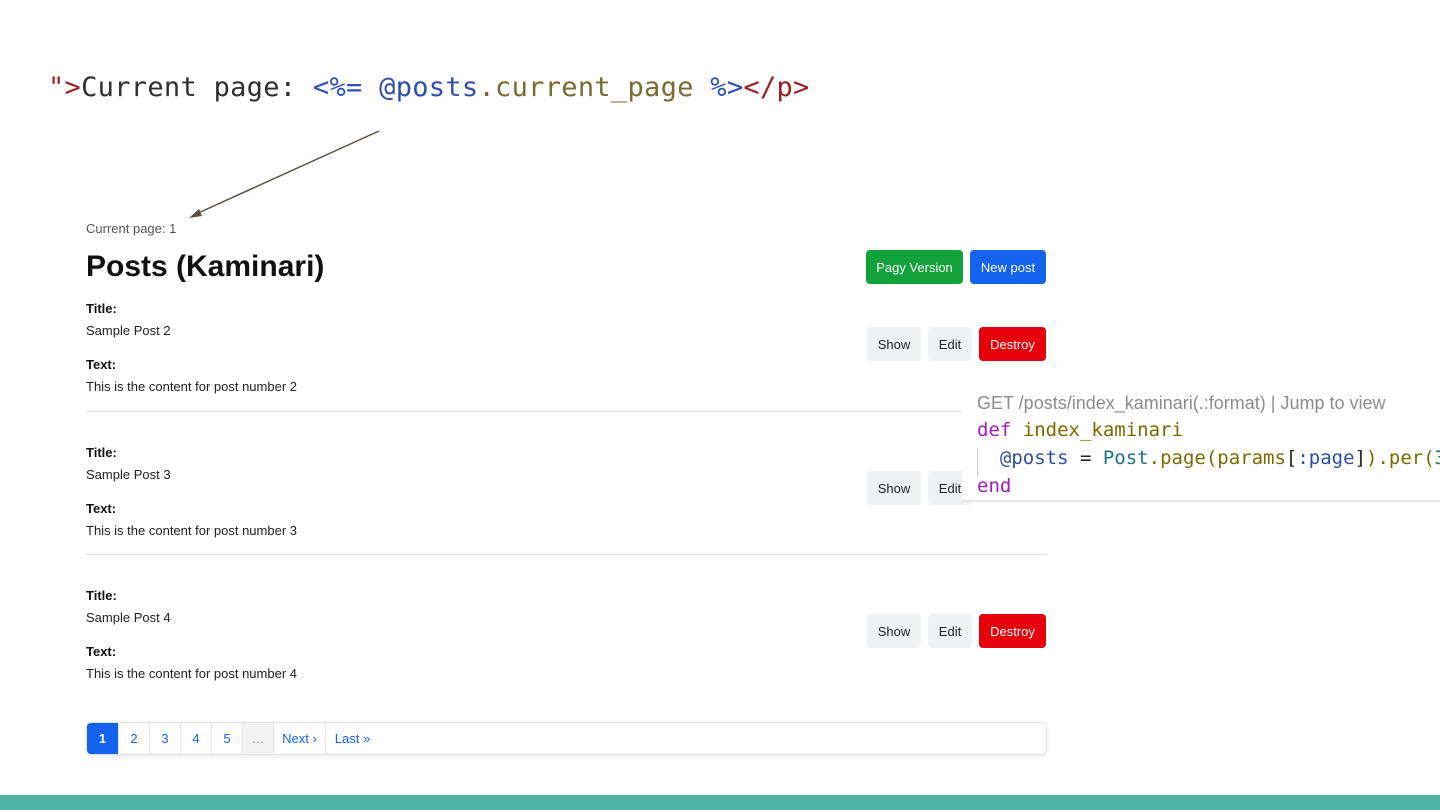  Describe the element at coordinates (300, 738) in the screenshot. I see `next-page-link: Next ›` at that location.